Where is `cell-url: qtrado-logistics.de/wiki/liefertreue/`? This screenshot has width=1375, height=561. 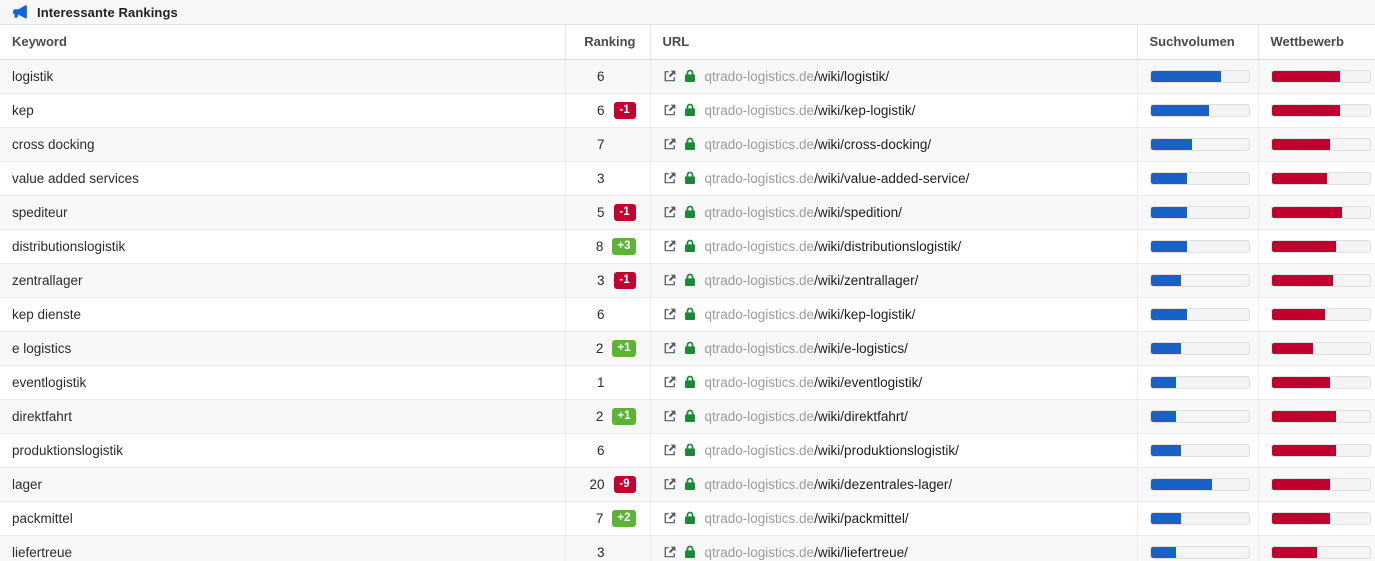 cell-url: qtrado-logistics.de/wiki/liefertreue/ is located at coordinates (894, 548).